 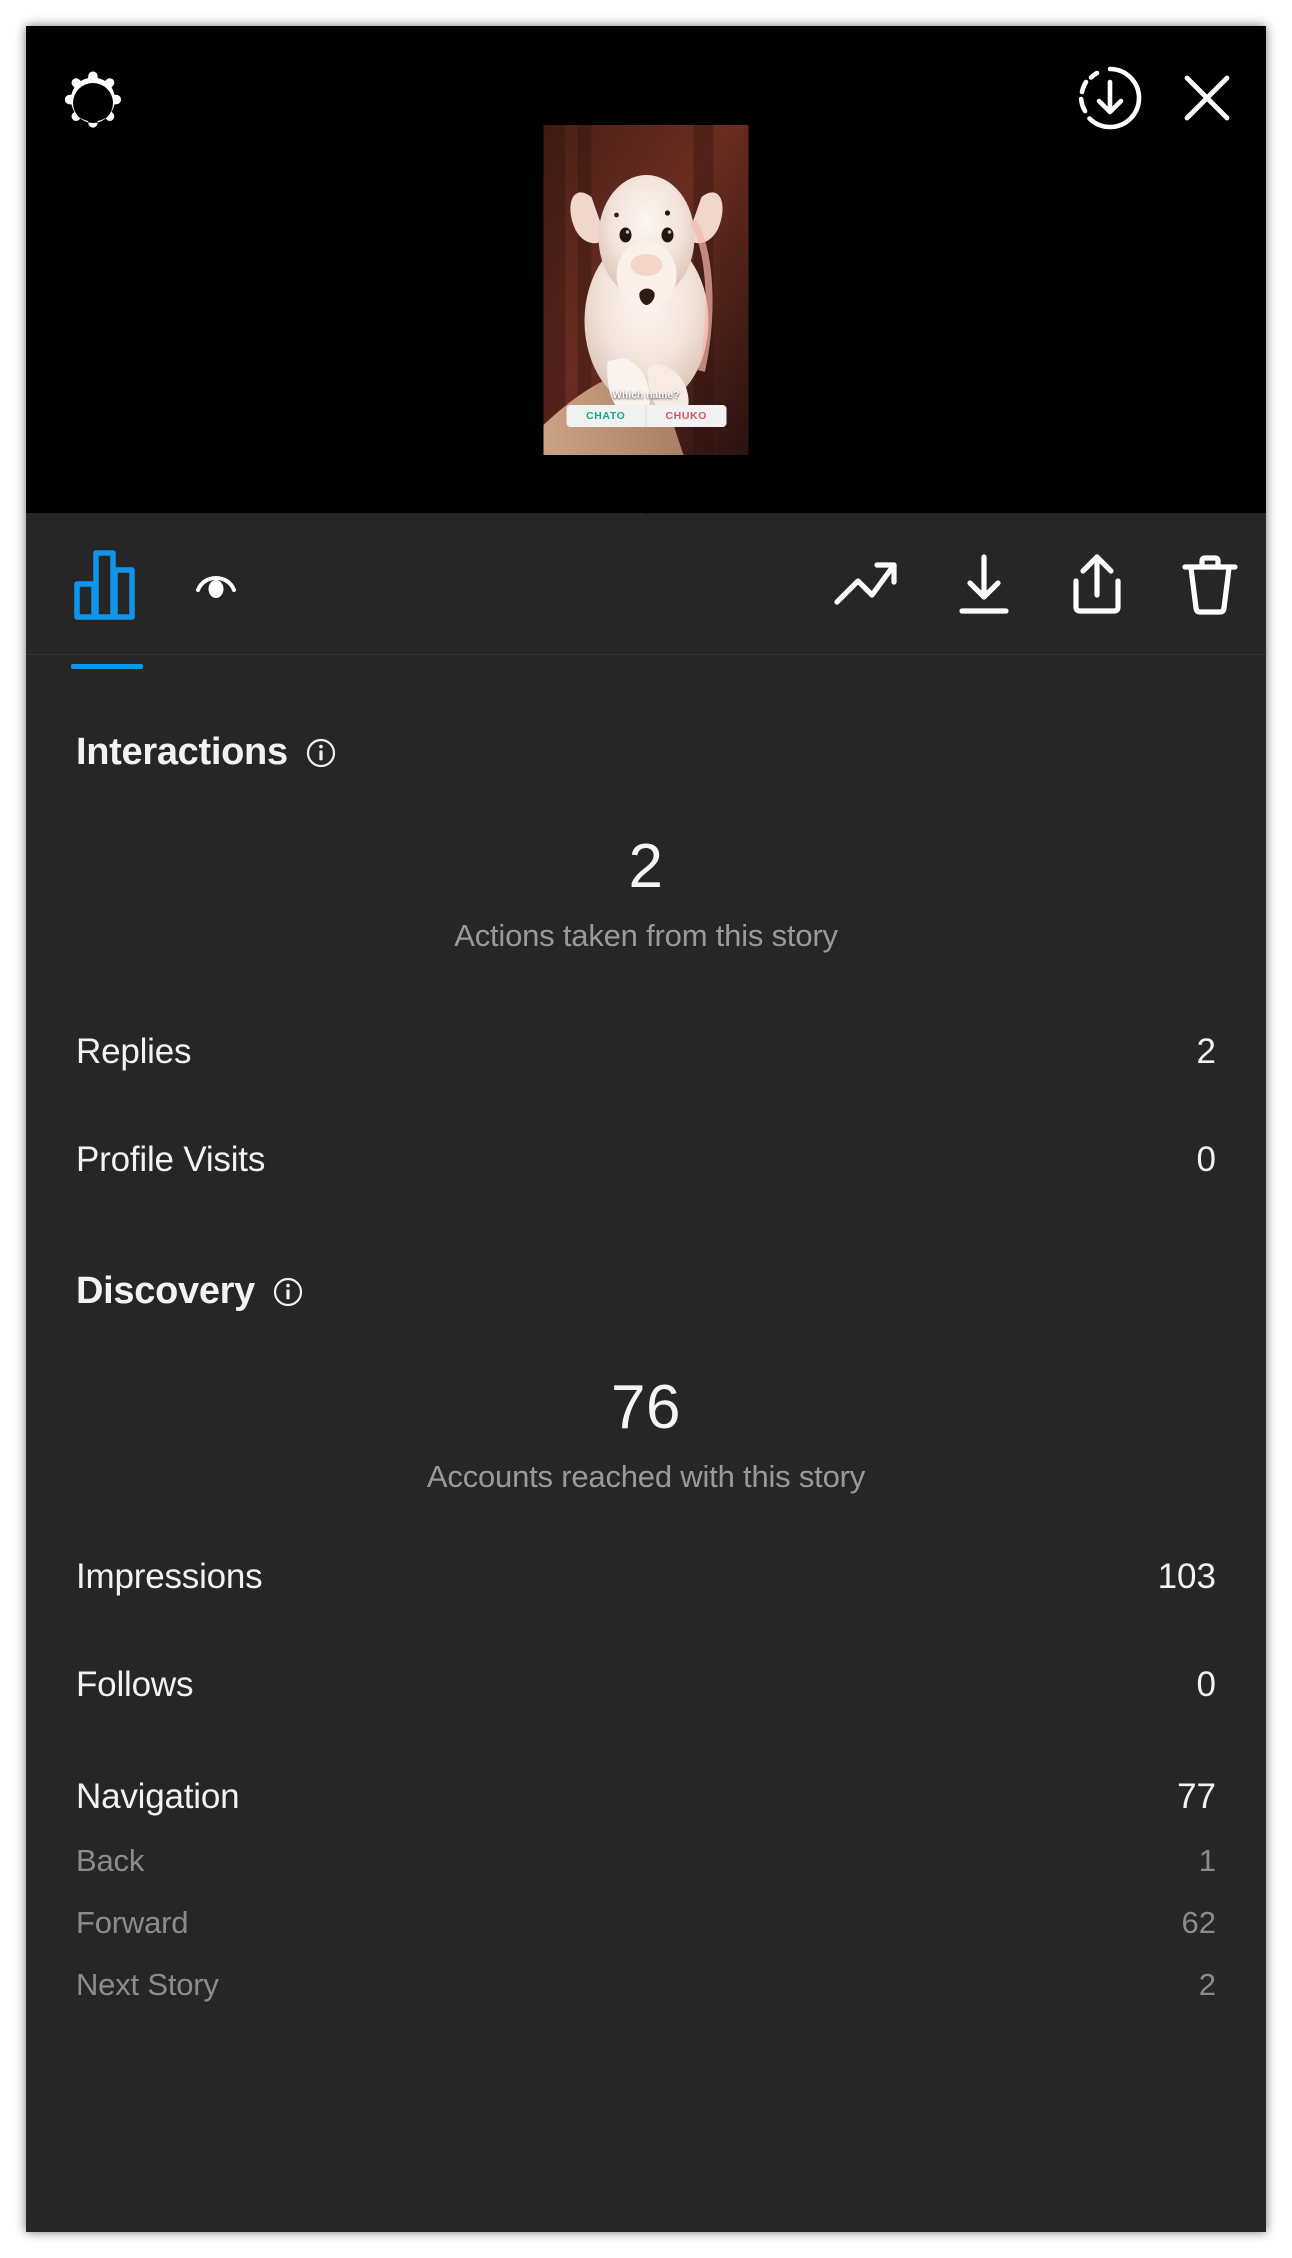 What do you see at coordinates (132, 1922) in the screenshot?
I see `nav-forward-label: Forward` at bounding box center [132, 1922].